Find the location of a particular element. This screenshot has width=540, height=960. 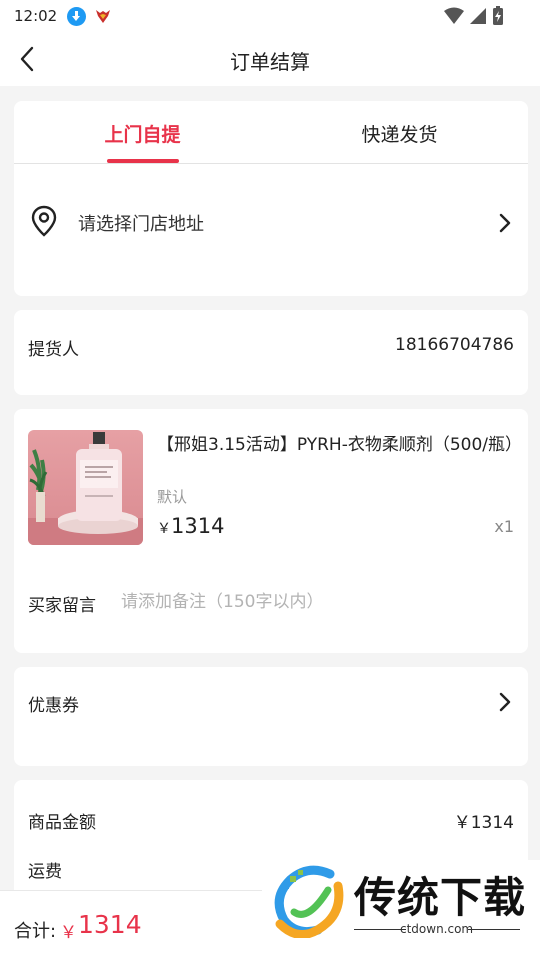

wifi-icon is located at coordinates (454, 15).